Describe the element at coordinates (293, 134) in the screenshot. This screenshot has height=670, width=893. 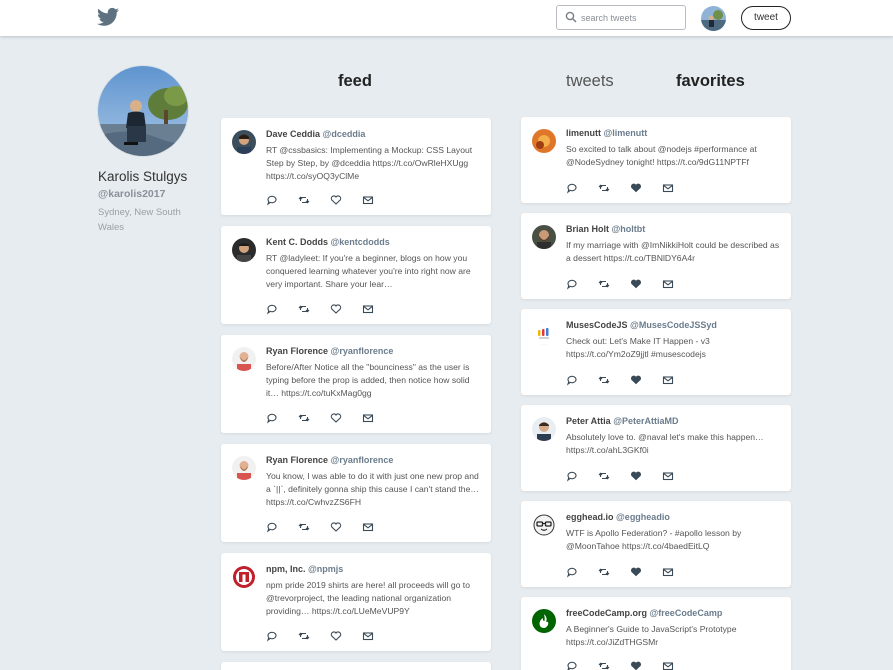
I see `author-name: Dave Ceddia` at that location.